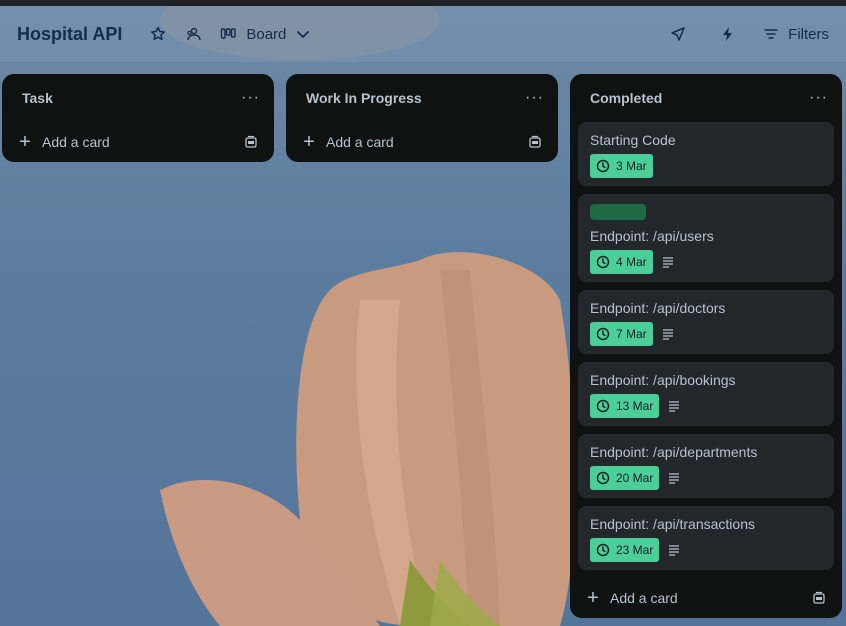  What do you see at coordinates (158, 34) in the screenshot?
I see `star-icon` at bounding box center [158, 34].